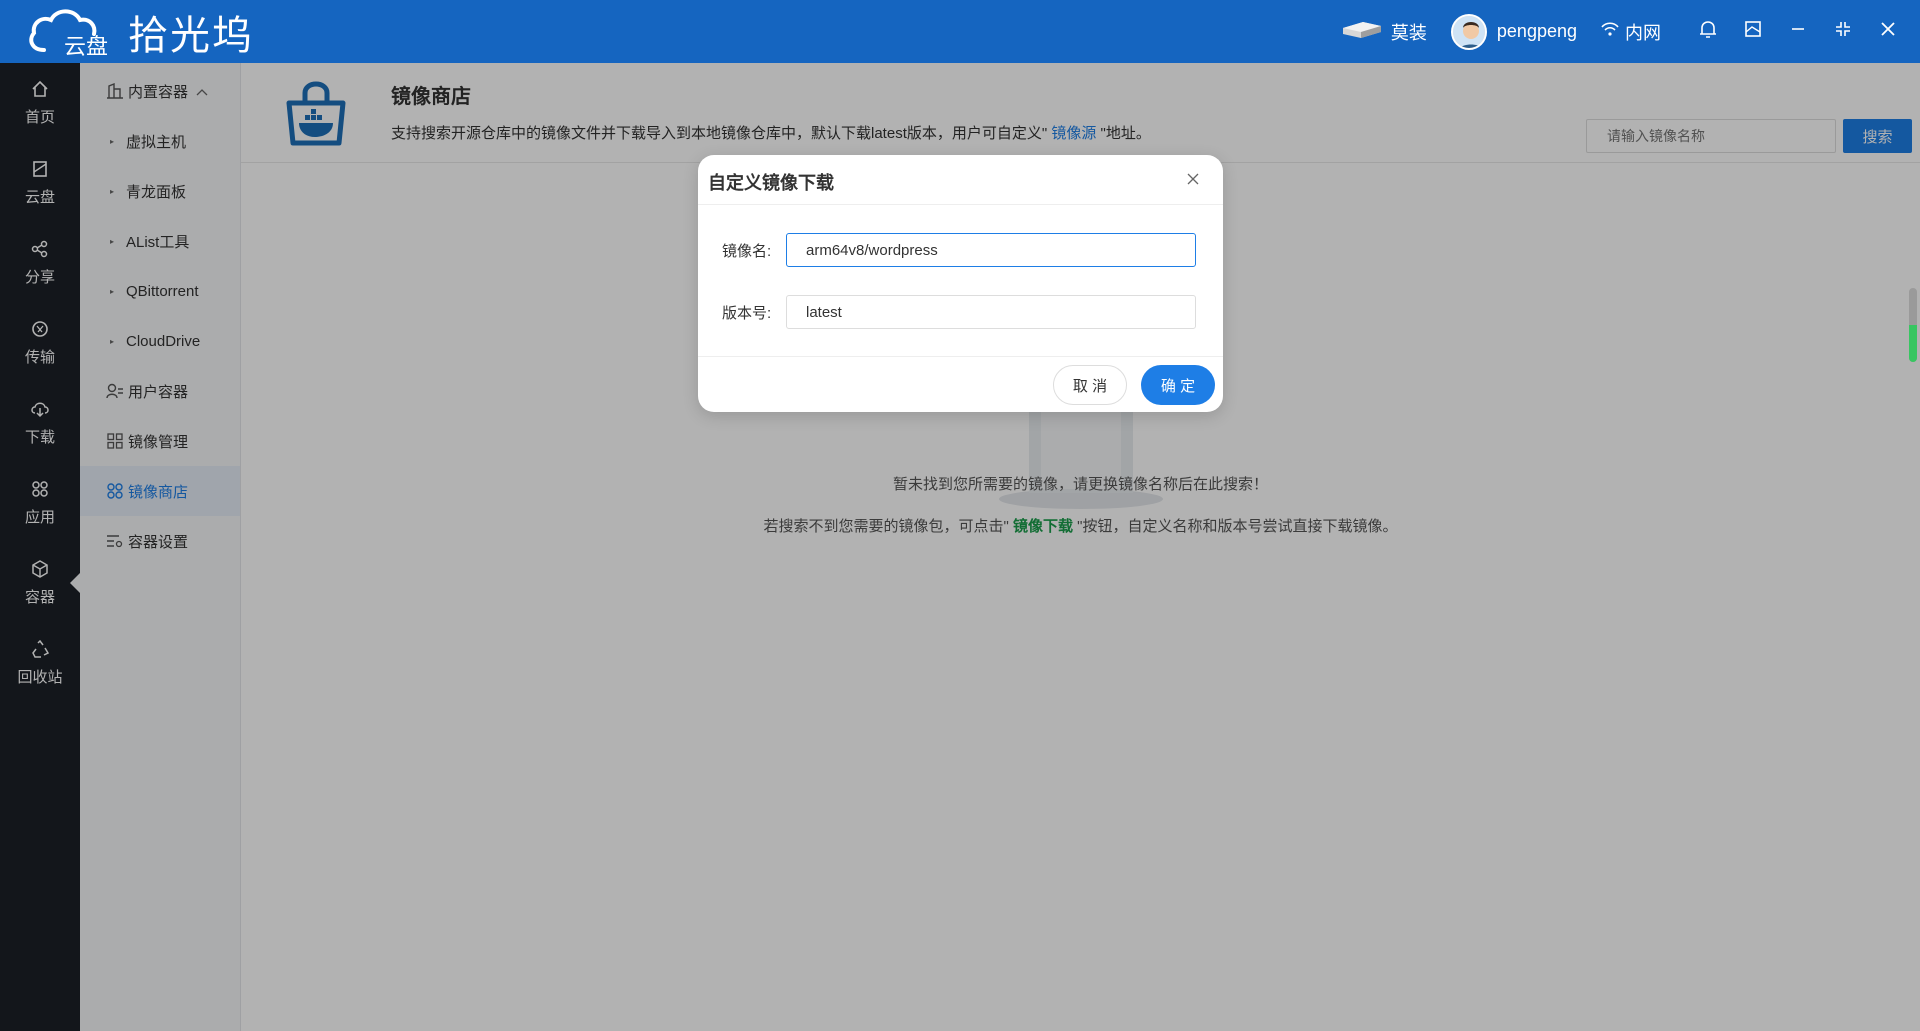 This screenshot has height=1031, width=1920. What do you see at coordinates (991, 312) in the screenshot?
I see `version-input` at bounding box center [991, 312].